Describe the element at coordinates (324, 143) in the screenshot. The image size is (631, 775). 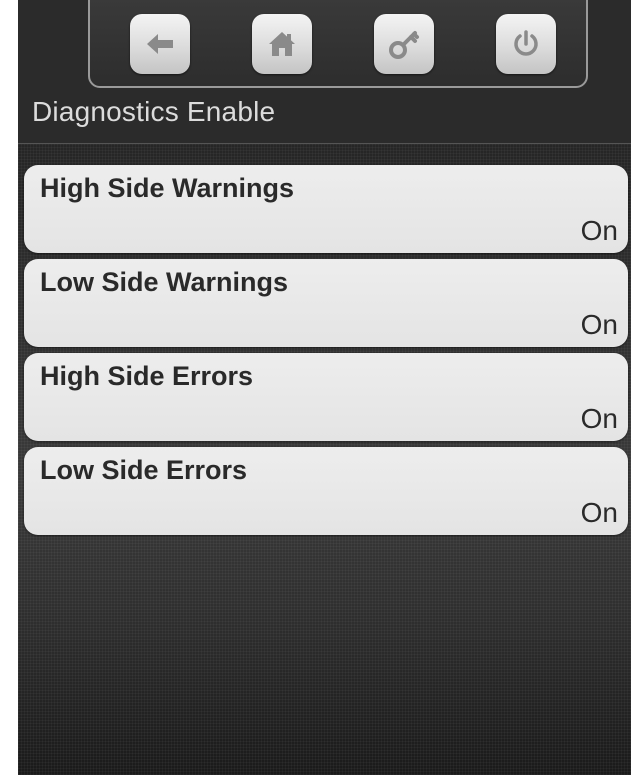
I see `title-divider` at that location.